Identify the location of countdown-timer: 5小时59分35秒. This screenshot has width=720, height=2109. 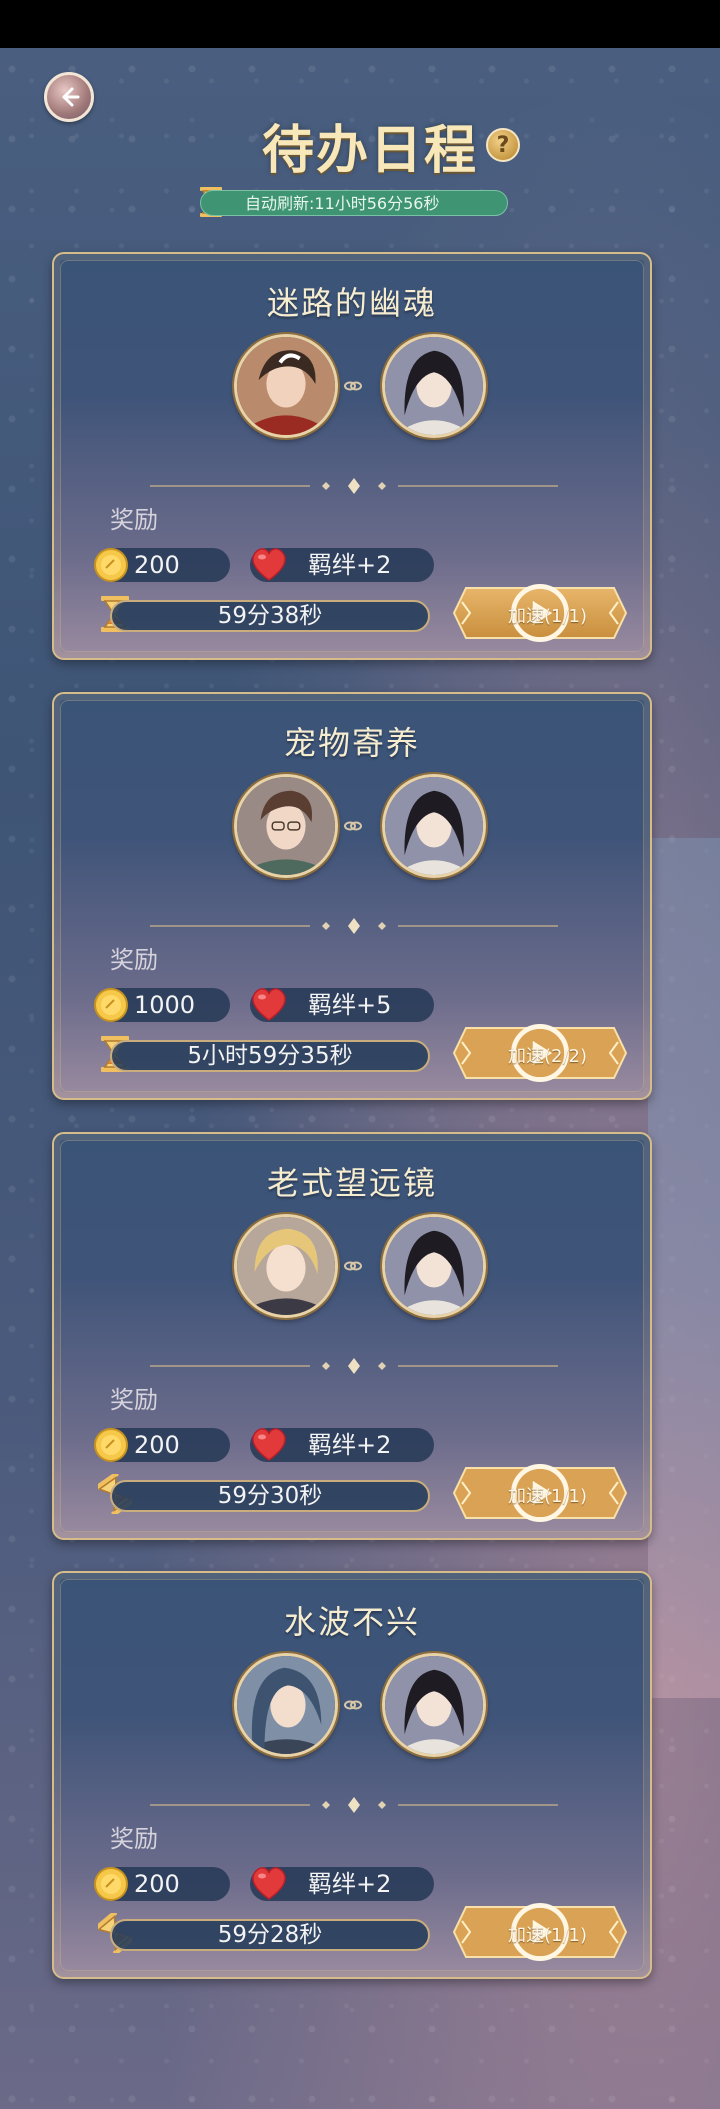
(270, 1056).